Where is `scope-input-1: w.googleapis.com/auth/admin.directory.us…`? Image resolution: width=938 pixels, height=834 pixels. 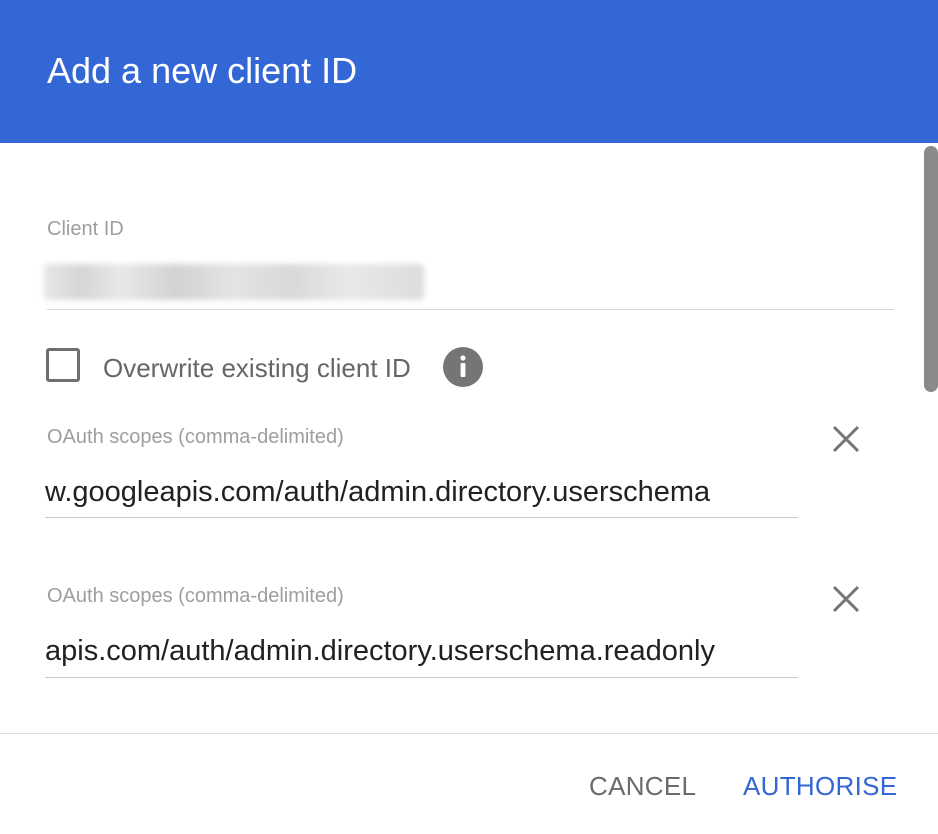
scope-input-1: w.googleapis.com/auth/admin.directory.us… is located at coordinates (421, 492).